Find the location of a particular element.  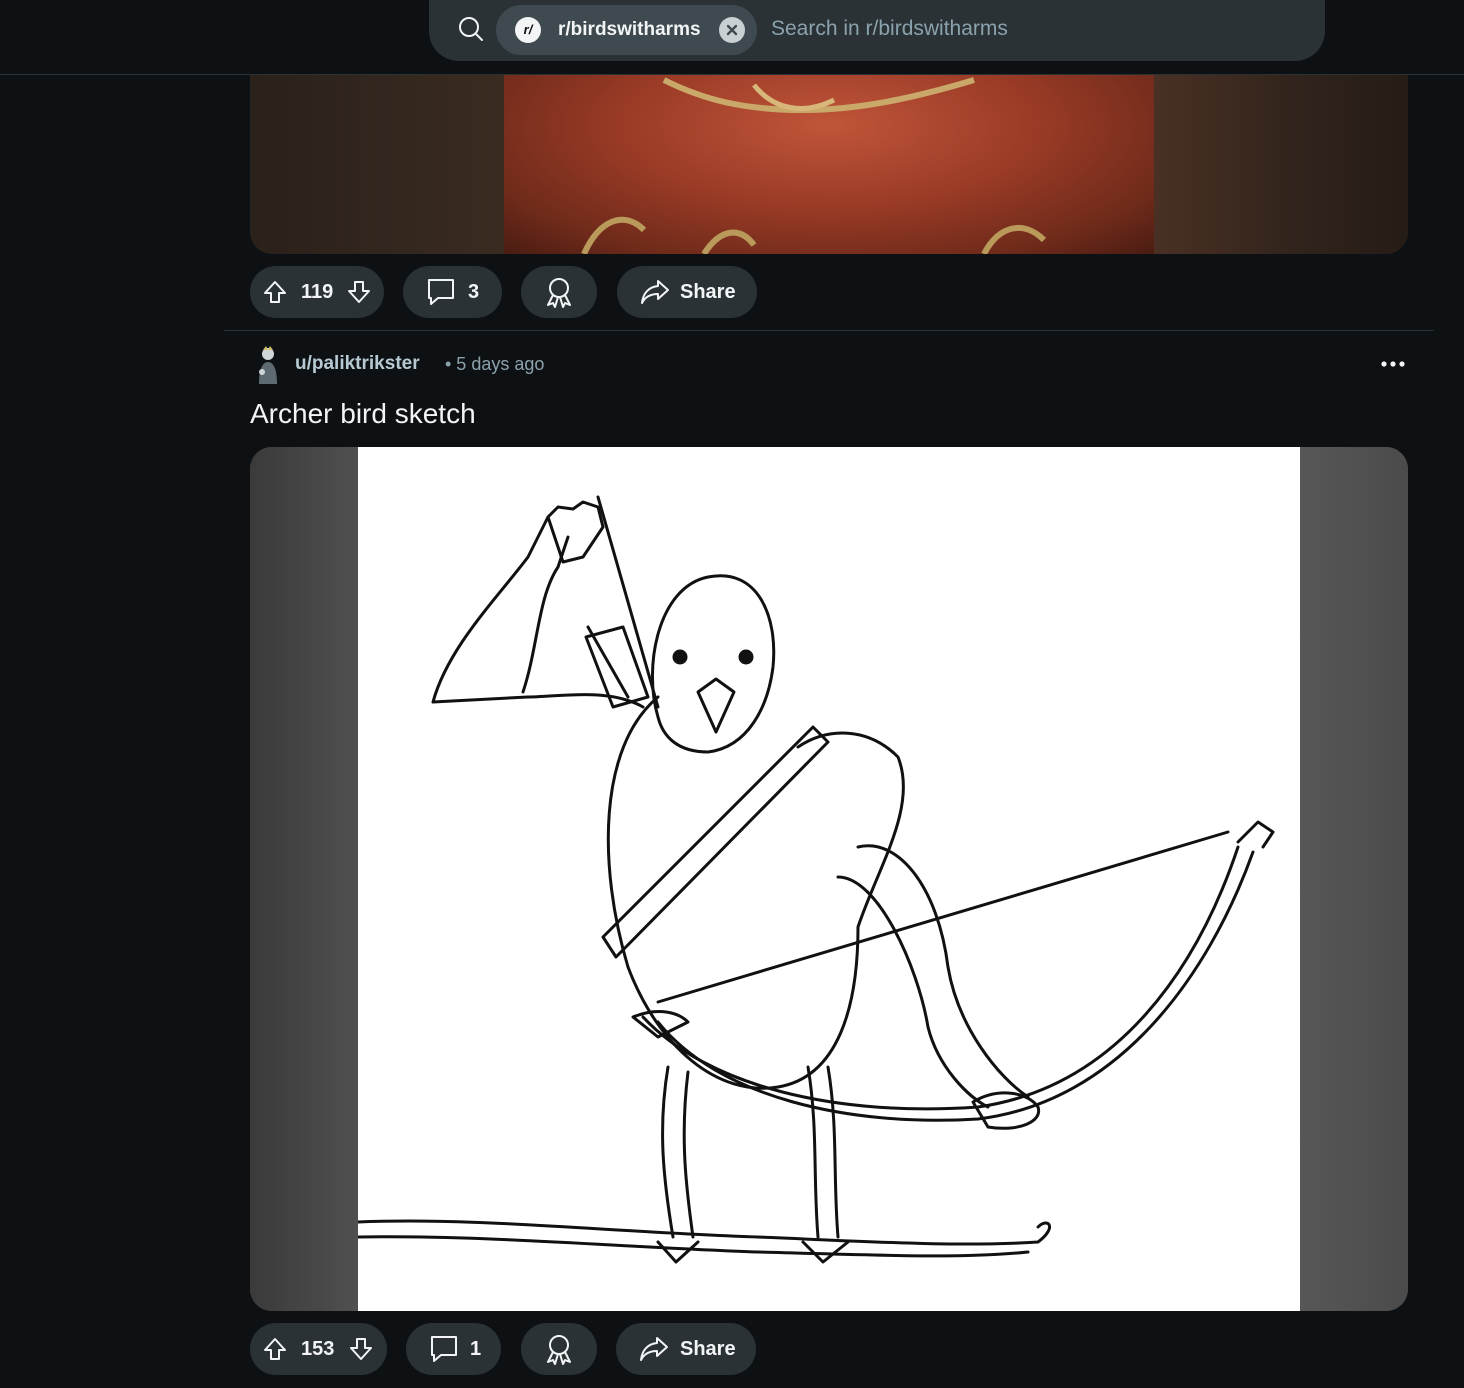

vote-count: 119 is located at coordinates (317, 292).